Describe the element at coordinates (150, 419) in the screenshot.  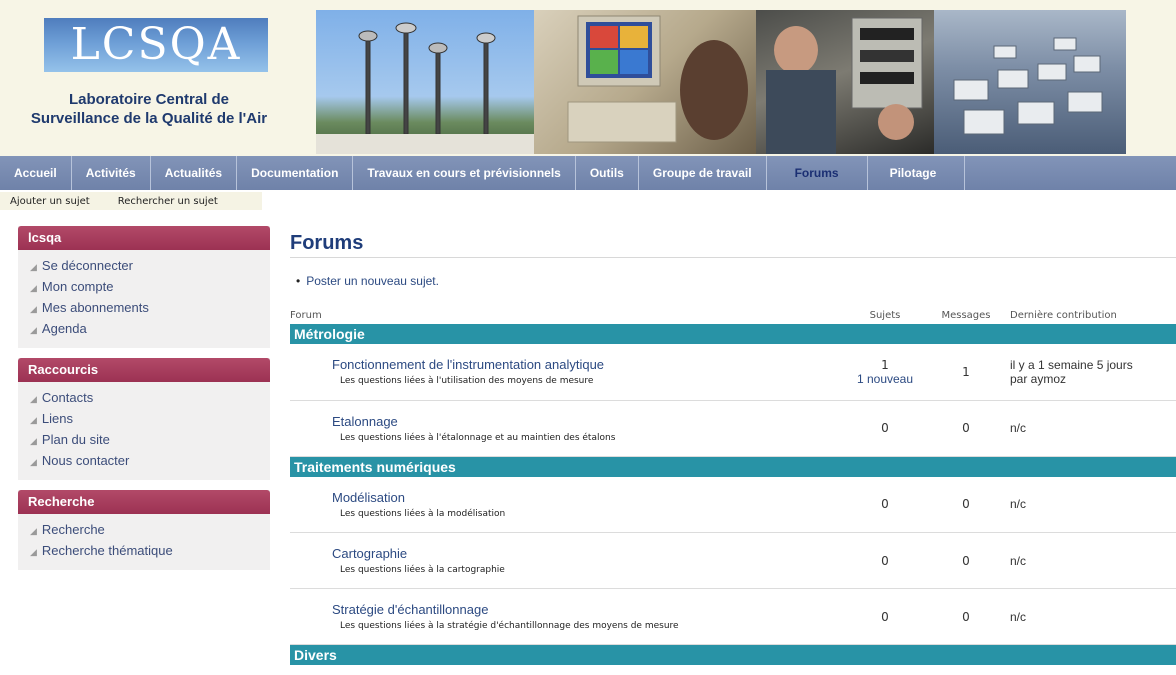
I see `sidebar-item-links: ◢ Liens` at that location.